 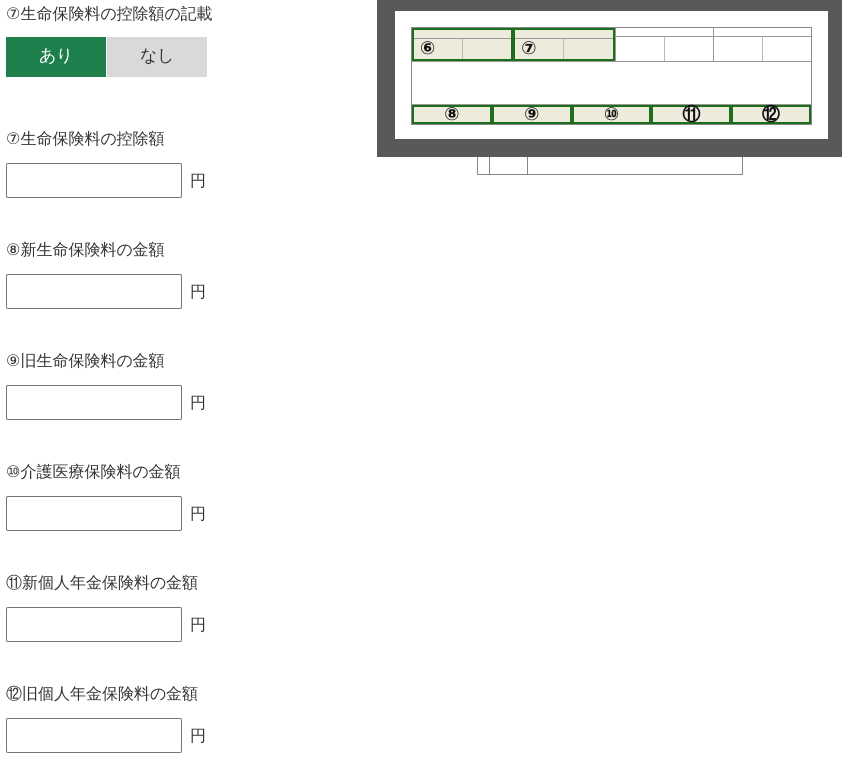 What do you see at coordinates (532, 115) in the screenshot?
I see `form-number: ⑨` at bounding box center [532, 115].